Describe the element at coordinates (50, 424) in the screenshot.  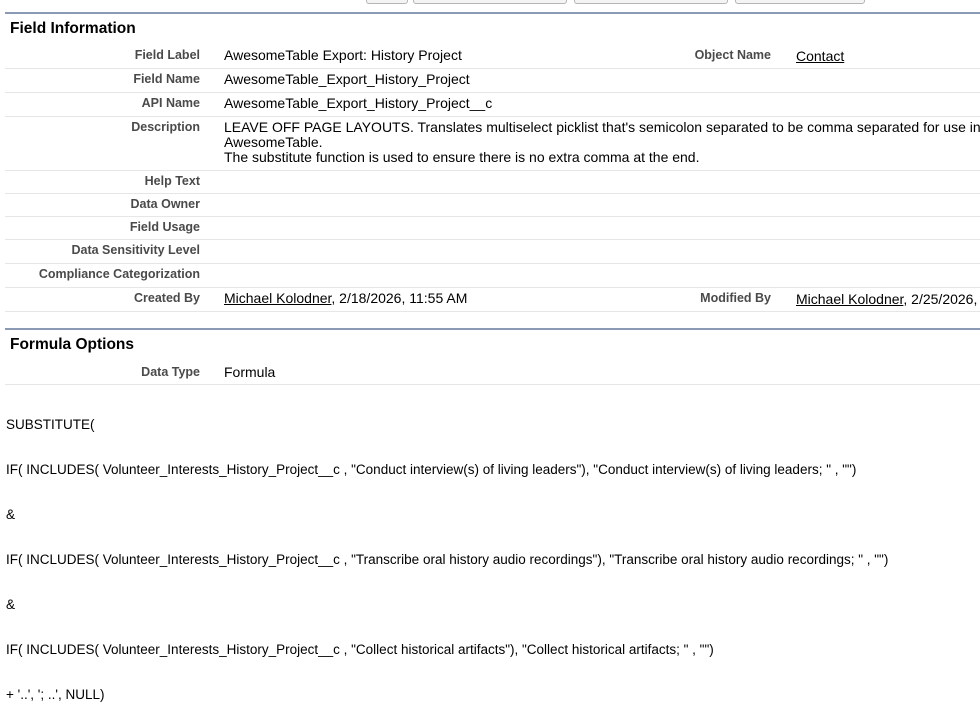
I see `formula-line: SUBSTITUTE(` at that location.